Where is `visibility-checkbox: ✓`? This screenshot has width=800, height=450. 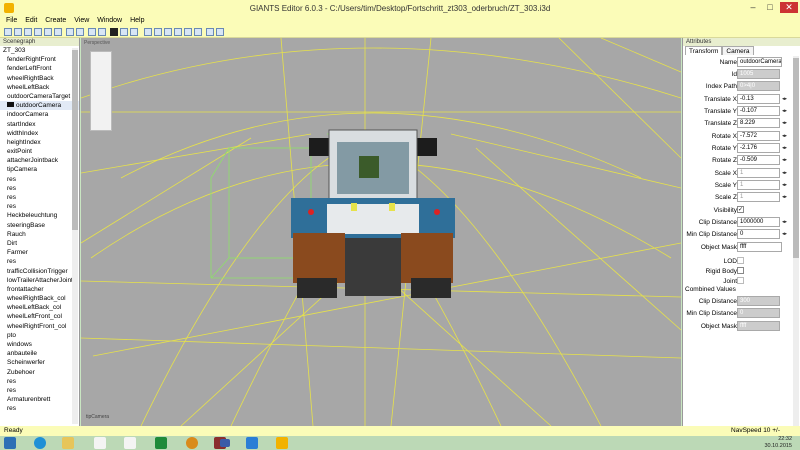
visibility-checkbox: ✓ is located at coordinates (740, 209).